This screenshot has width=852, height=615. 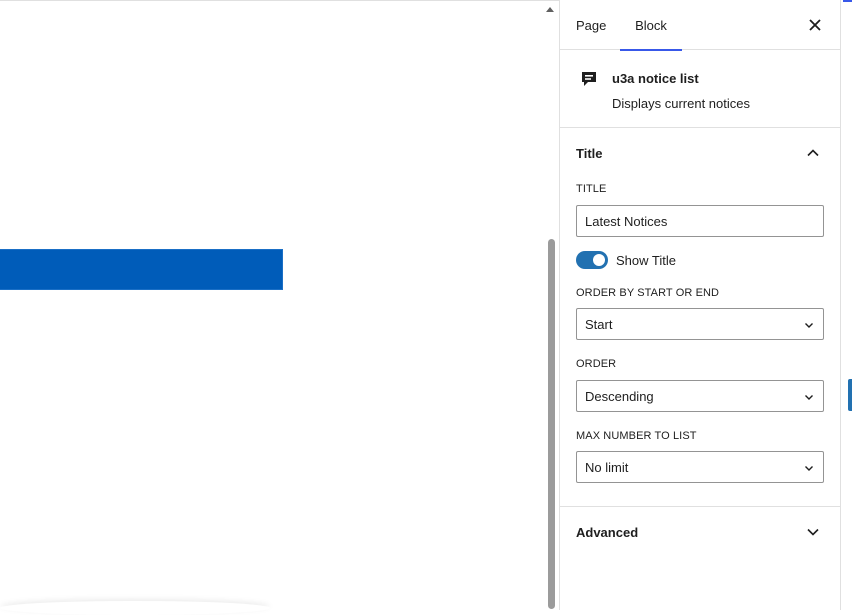 I want to click on order-by-label: ORDER BY START OR END, so click(x=648, y=293).